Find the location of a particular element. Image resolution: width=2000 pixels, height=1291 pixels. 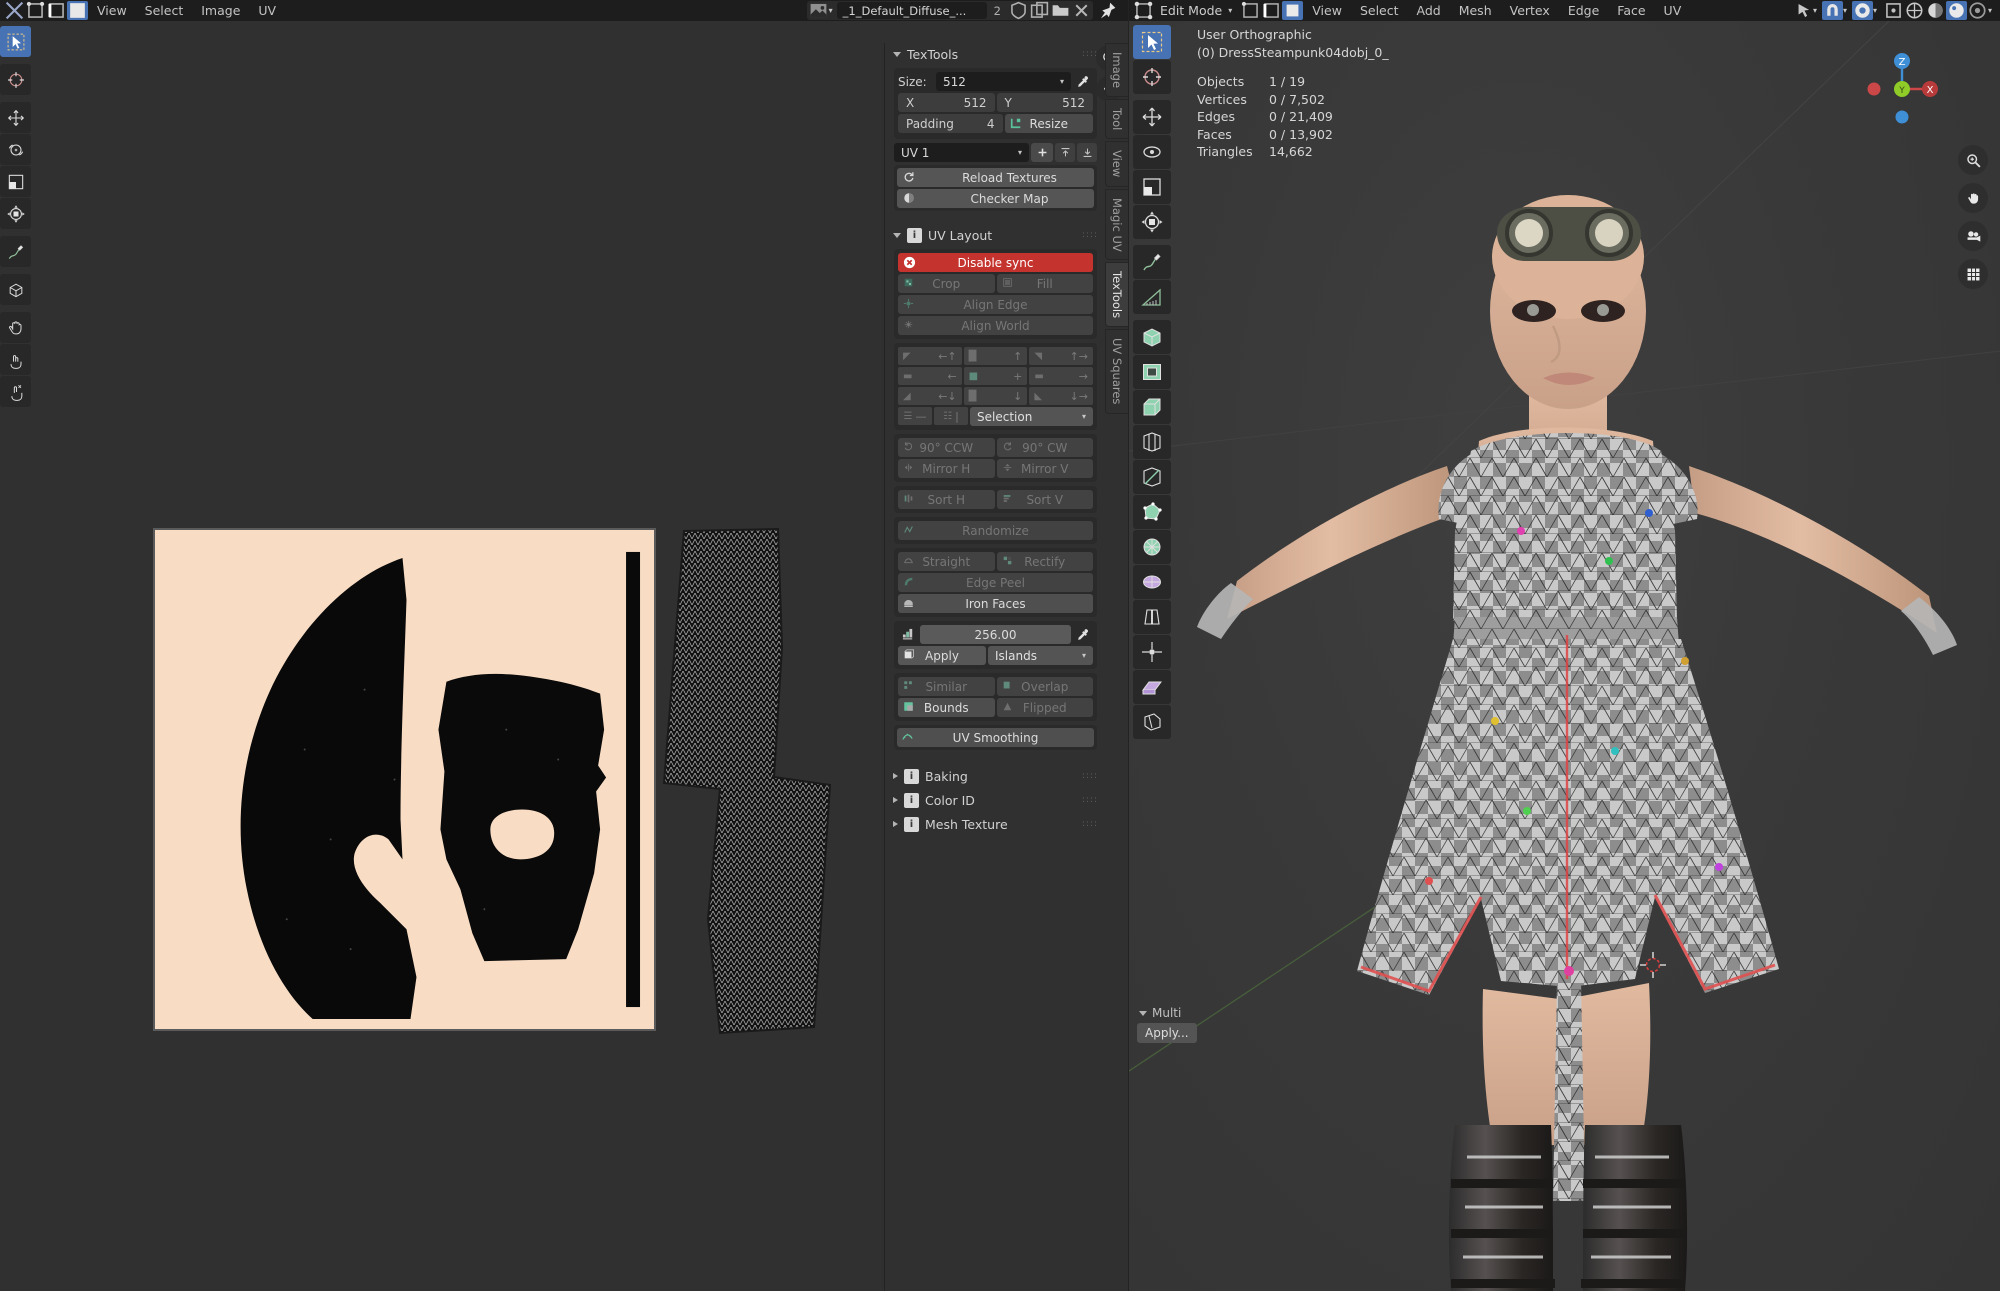

multi-panel-header: Multi is located at coordinates (1165, 1013).